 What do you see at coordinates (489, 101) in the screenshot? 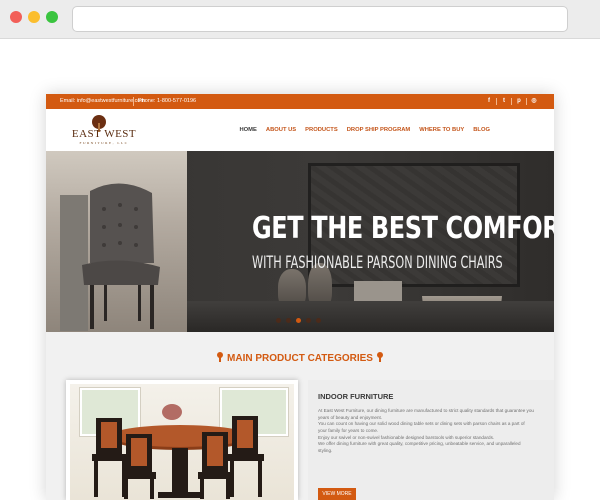
I see `facebook-icon: f` at bounding box center [489, 101].